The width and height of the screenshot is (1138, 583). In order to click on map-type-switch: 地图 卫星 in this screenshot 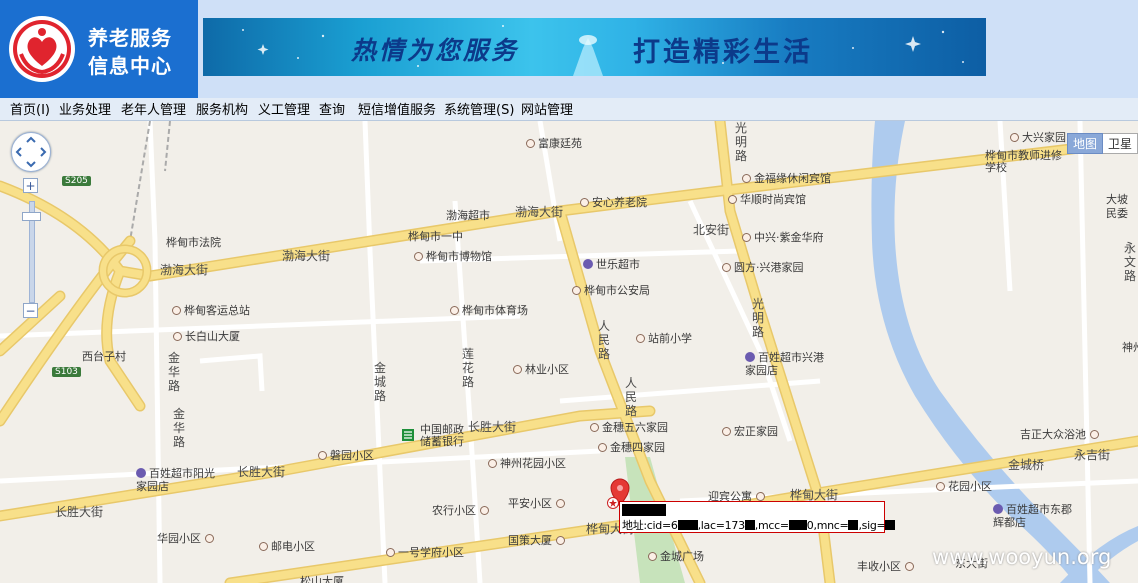, I will do `click(1102, 143)`.